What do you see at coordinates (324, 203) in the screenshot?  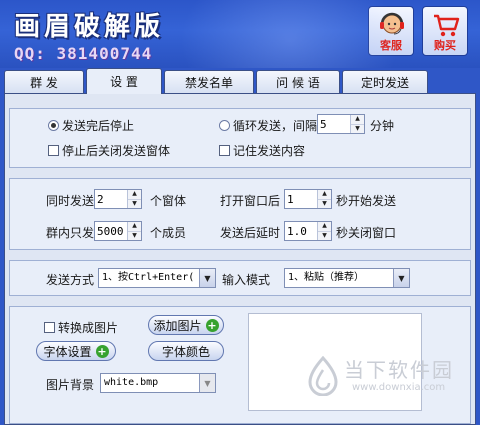 I see `open-window-down-arrow-icon: ▼` at bounding box center [324, 203].